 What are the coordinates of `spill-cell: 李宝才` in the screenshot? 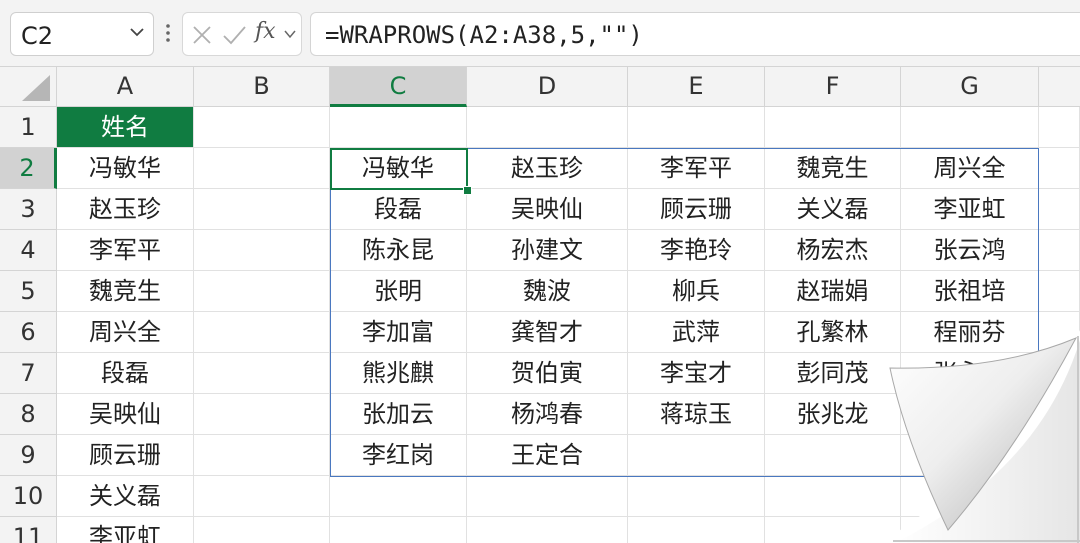 It's located at (696, 373).